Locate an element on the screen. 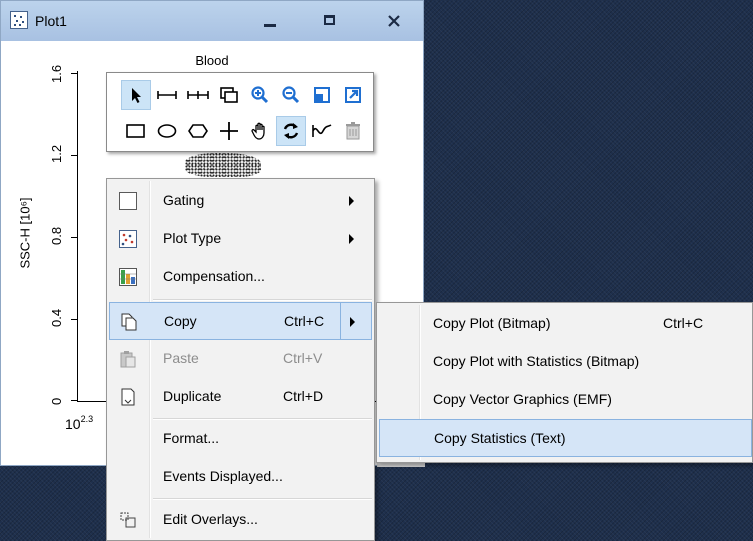  polygon-gate-button is located at coordinates (198, 131).